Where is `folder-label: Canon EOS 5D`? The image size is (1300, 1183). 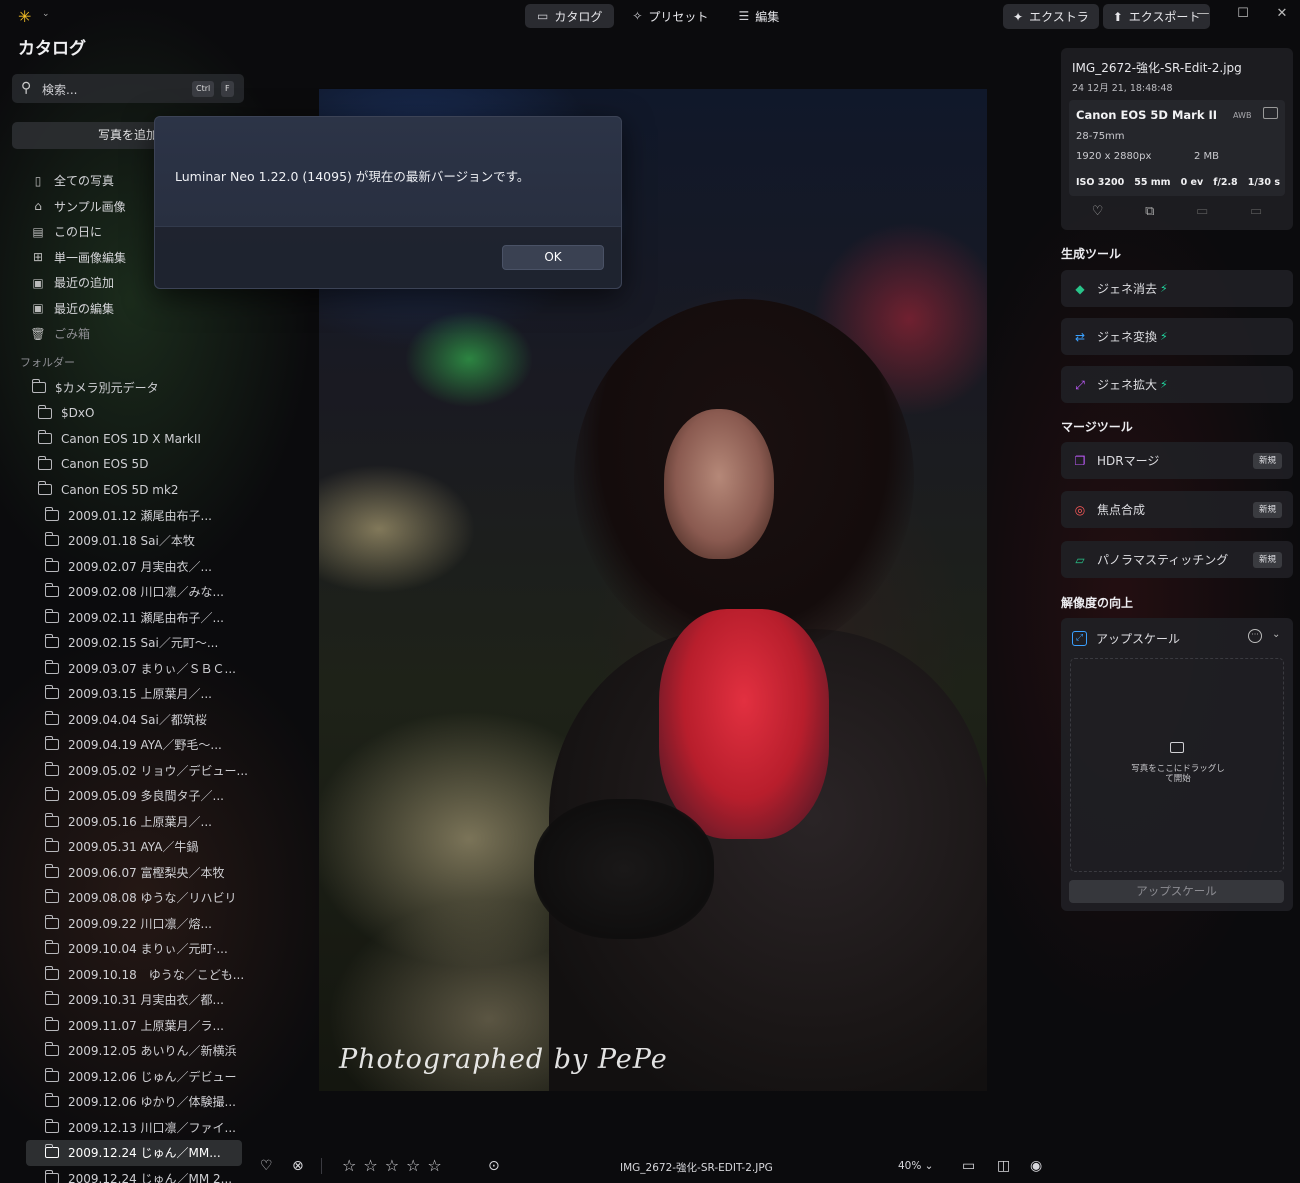 folder-label: Canon EOS 5D is located at coordinates (105, 464).